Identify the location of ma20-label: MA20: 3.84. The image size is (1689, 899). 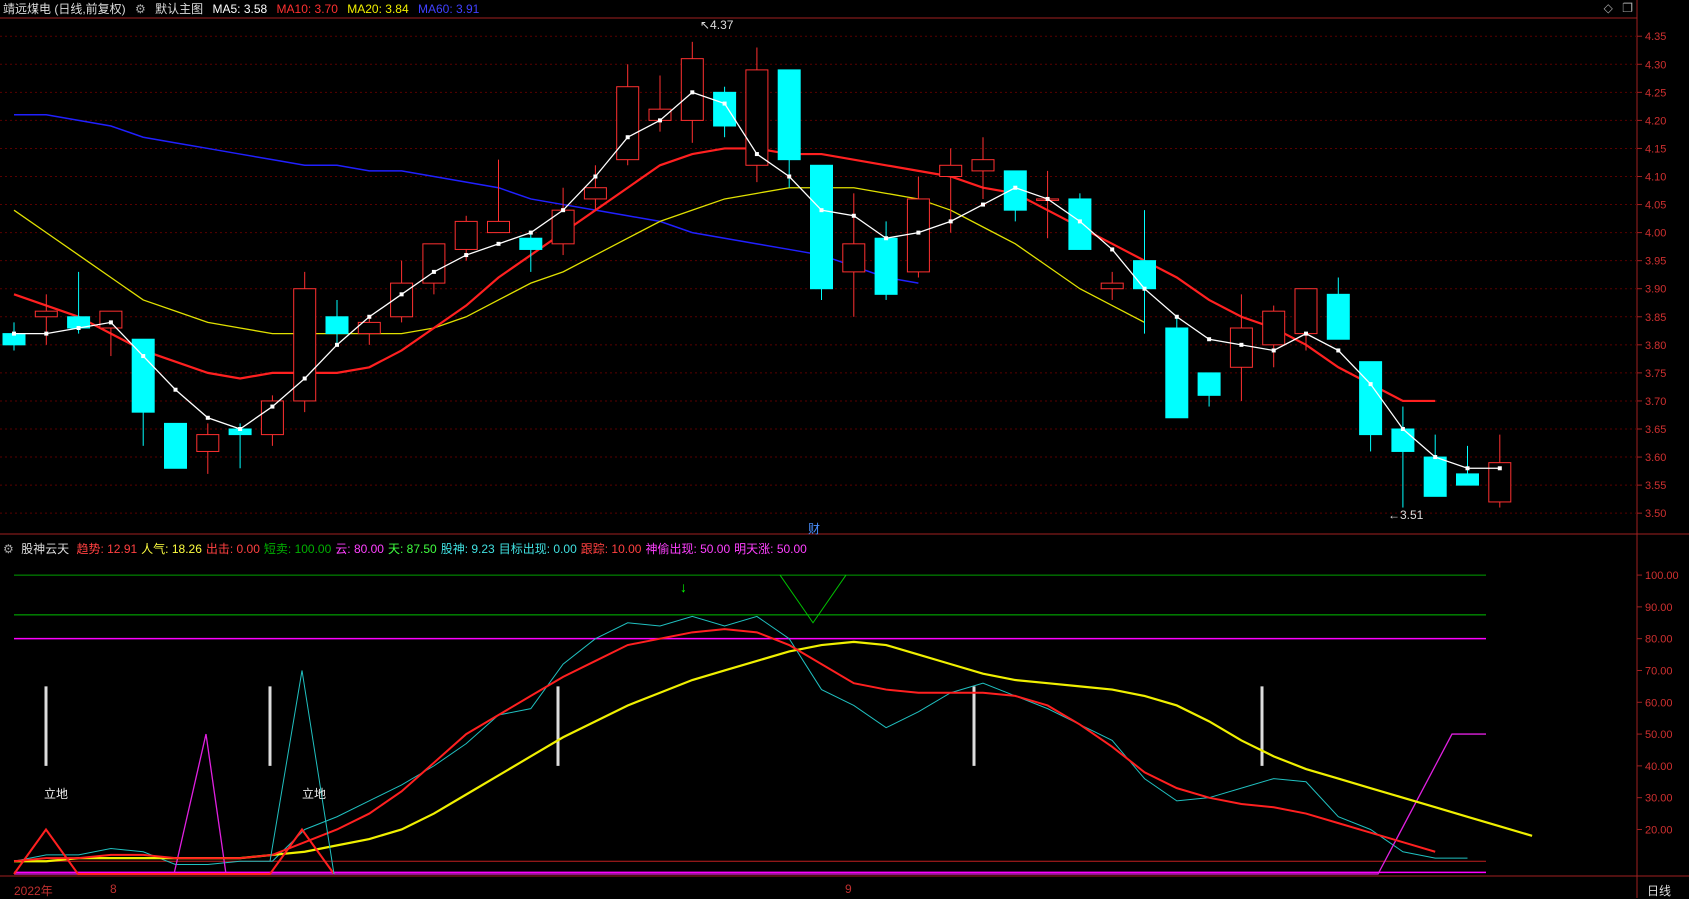
(378, 9).